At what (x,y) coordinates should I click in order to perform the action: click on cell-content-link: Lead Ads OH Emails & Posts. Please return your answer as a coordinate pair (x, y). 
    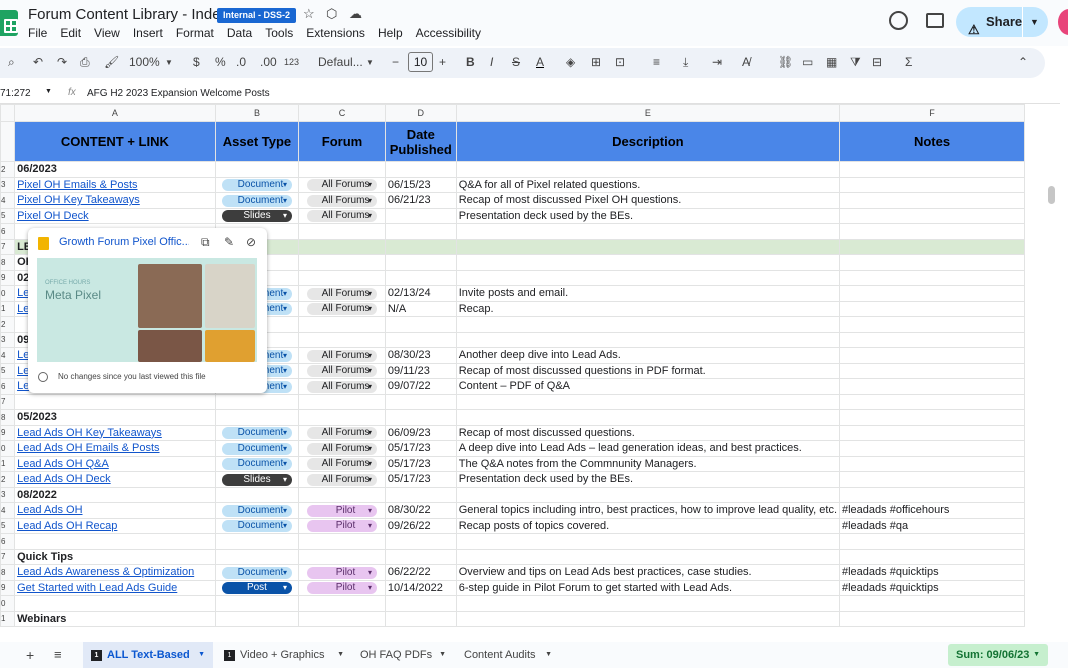
    Looking at the image, I should click on (115, 448).